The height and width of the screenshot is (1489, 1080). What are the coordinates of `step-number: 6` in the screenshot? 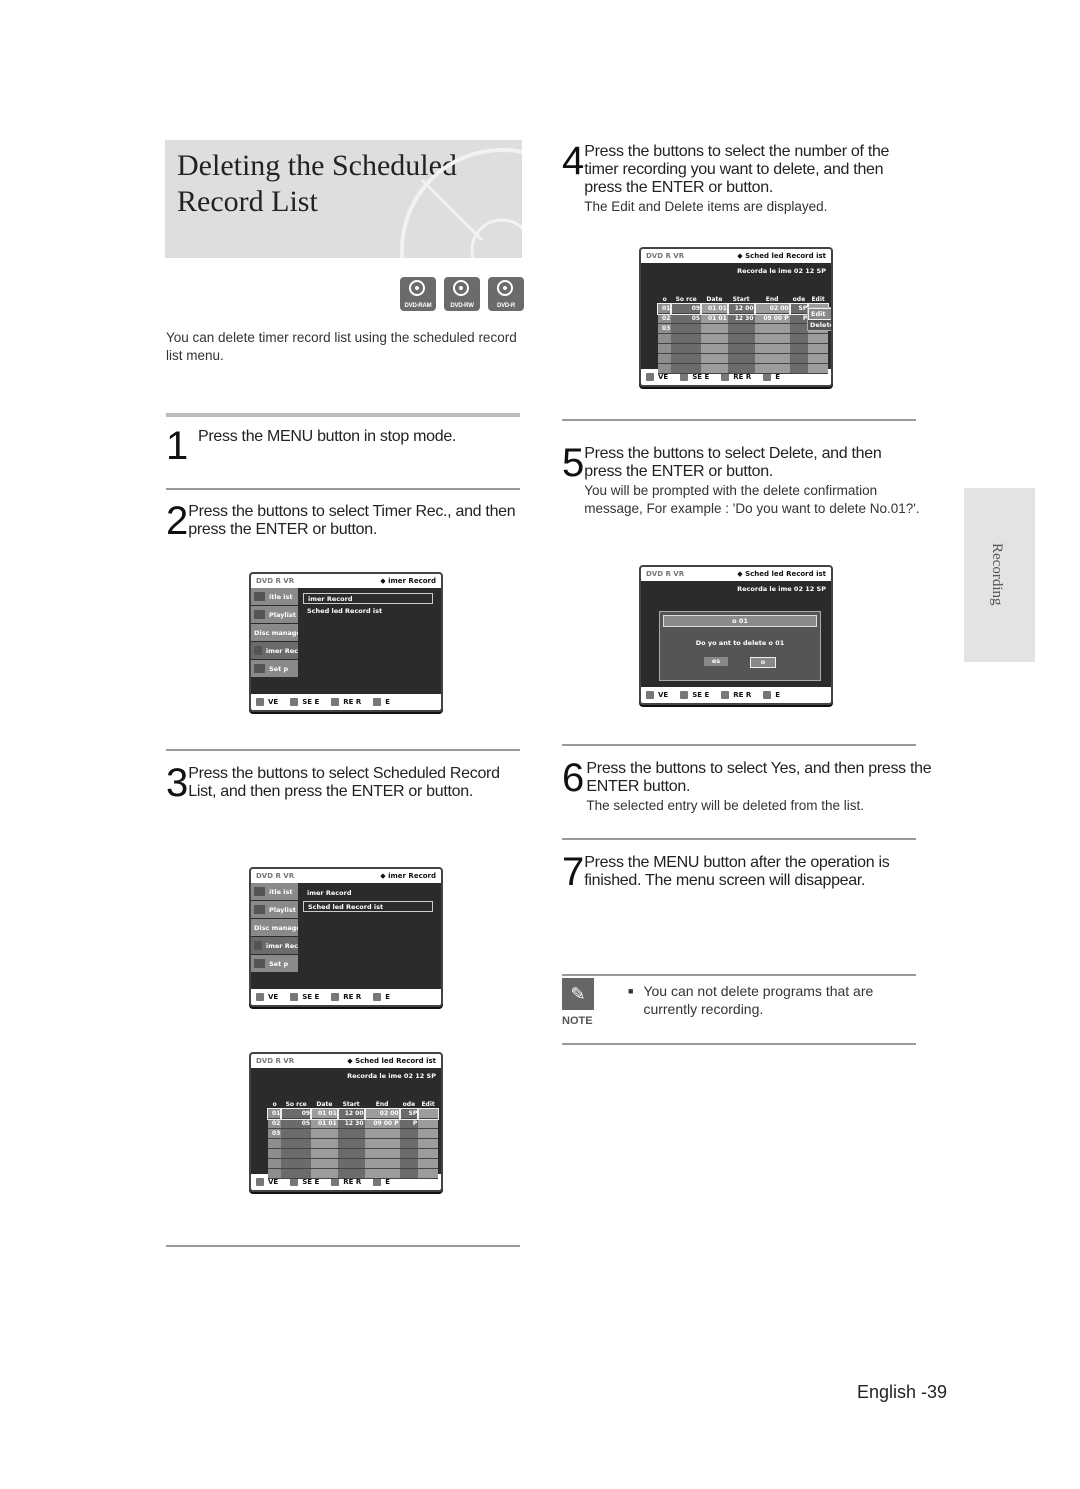 It's located at (573, 778).